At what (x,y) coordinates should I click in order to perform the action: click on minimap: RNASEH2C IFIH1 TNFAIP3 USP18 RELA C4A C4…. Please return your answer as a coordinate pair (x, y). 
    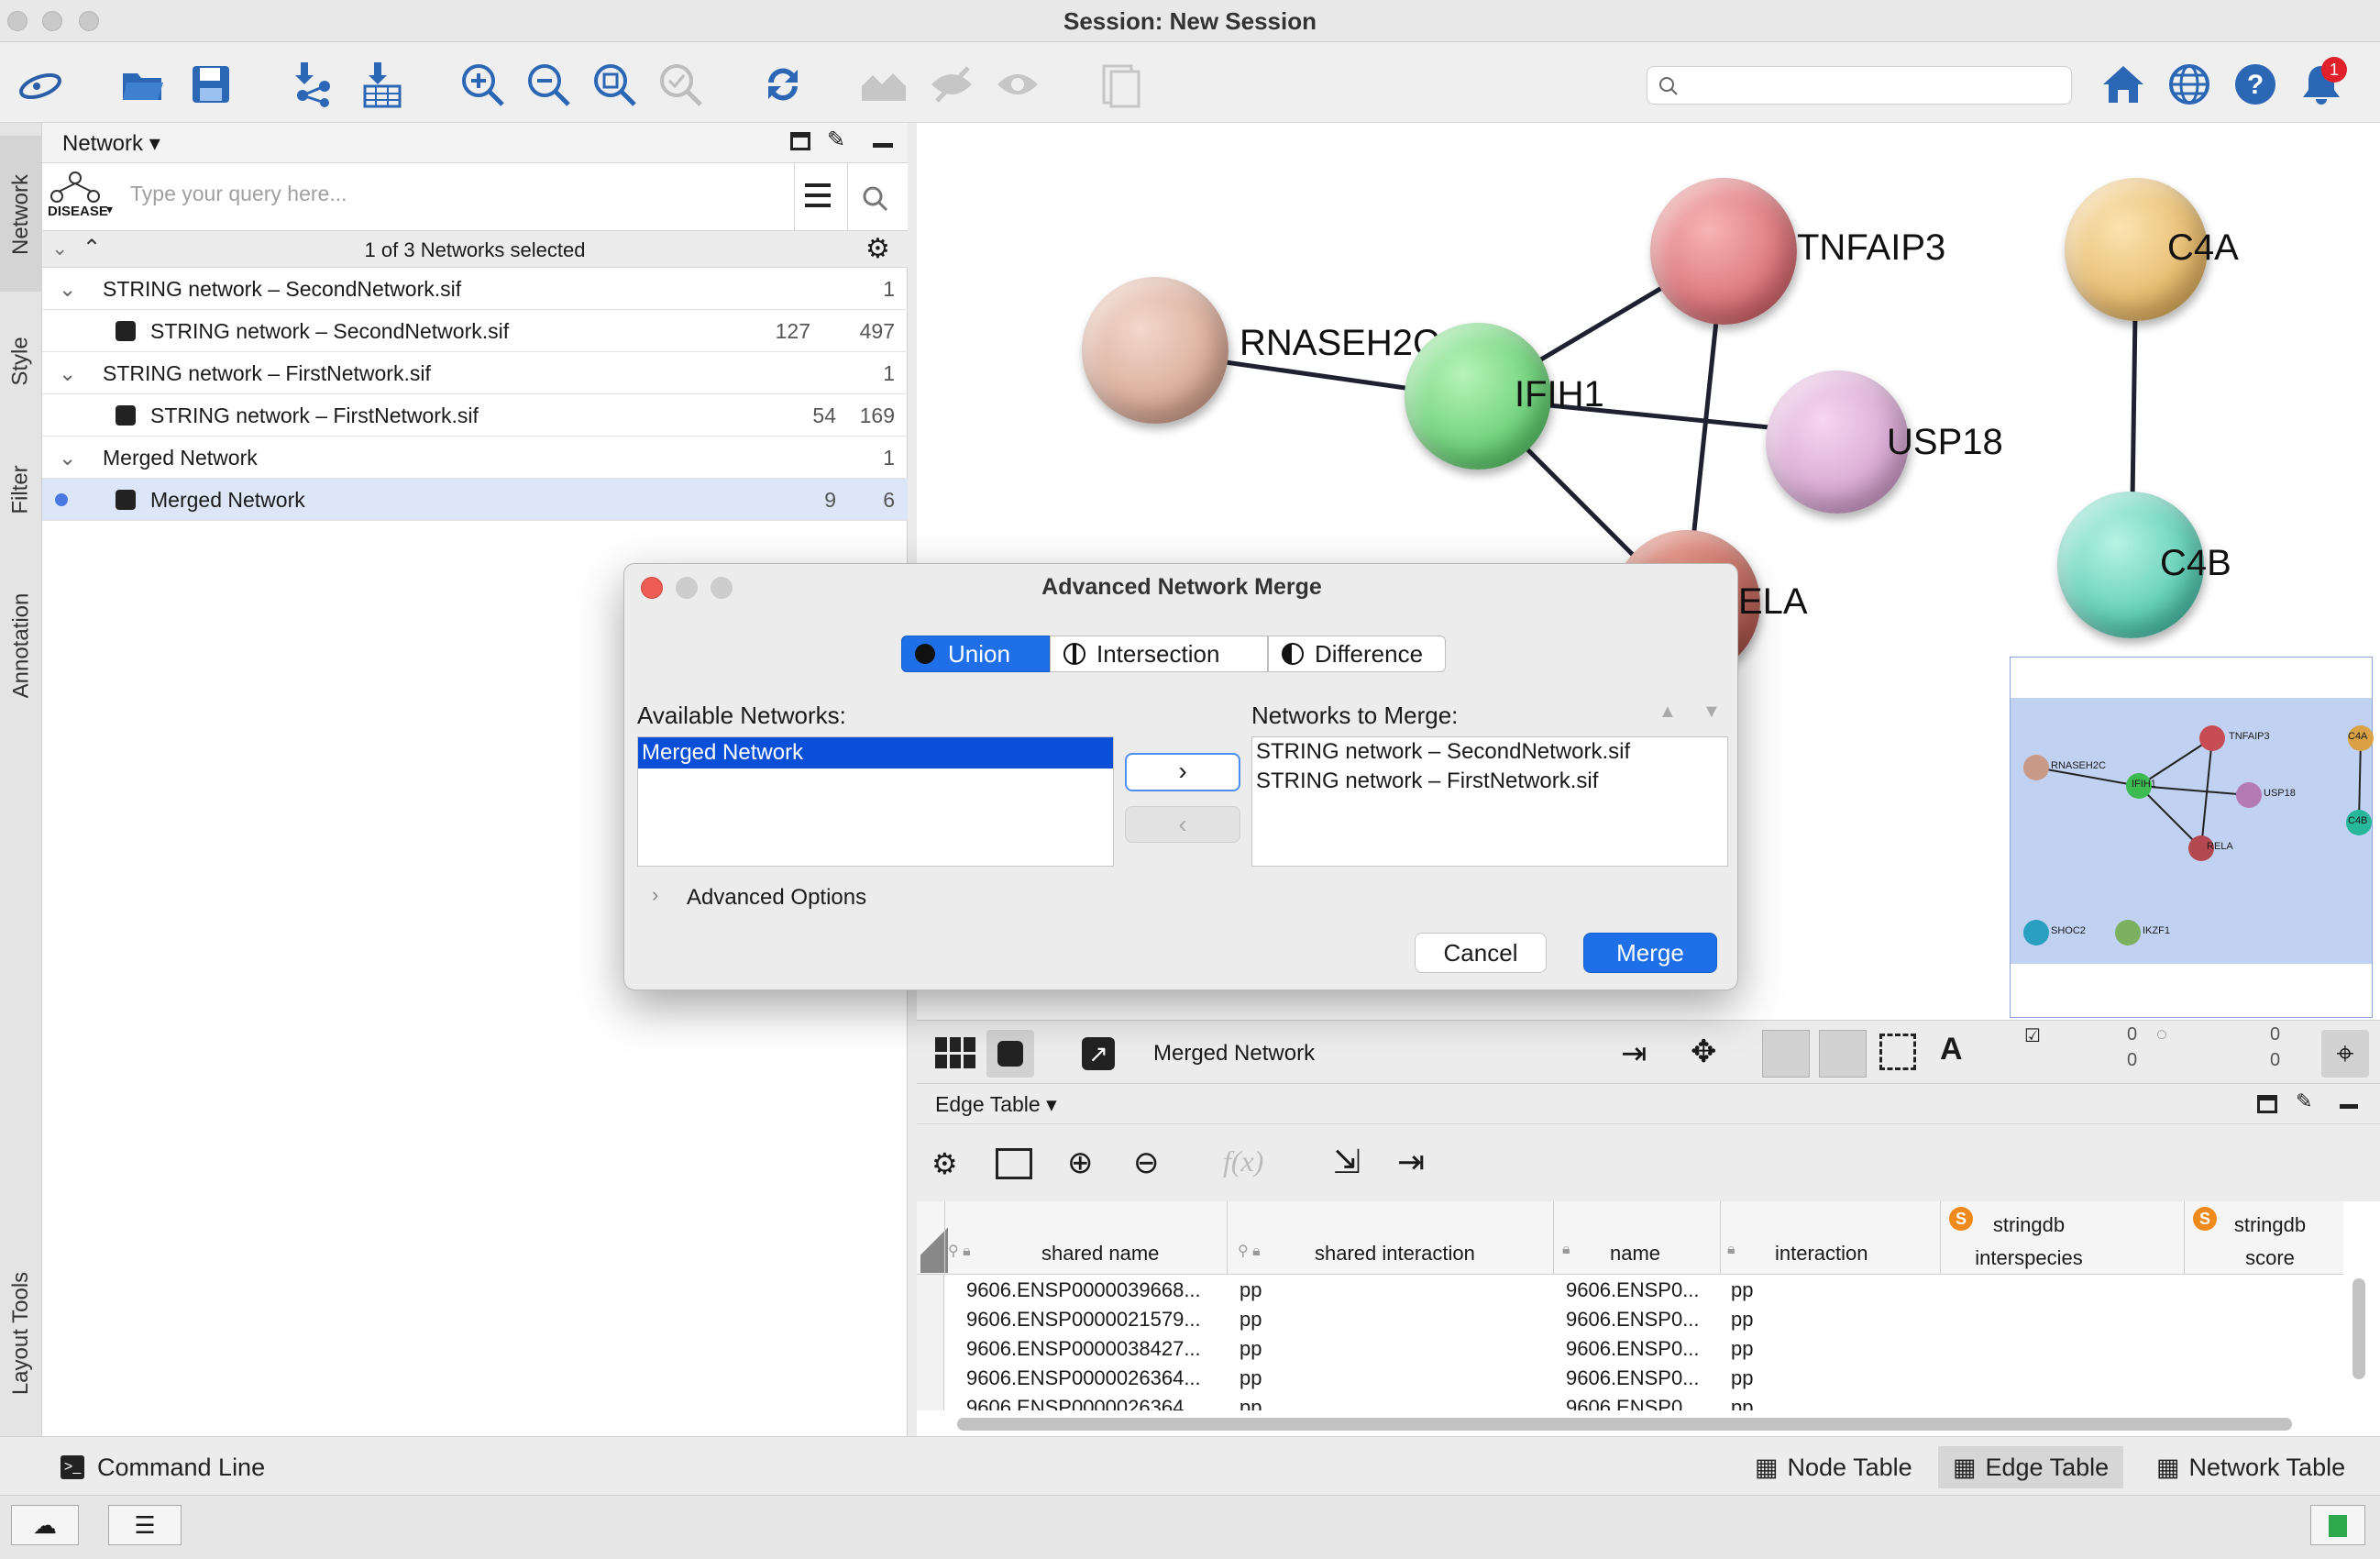
    Looking at the image, I should click on (2192, 838).